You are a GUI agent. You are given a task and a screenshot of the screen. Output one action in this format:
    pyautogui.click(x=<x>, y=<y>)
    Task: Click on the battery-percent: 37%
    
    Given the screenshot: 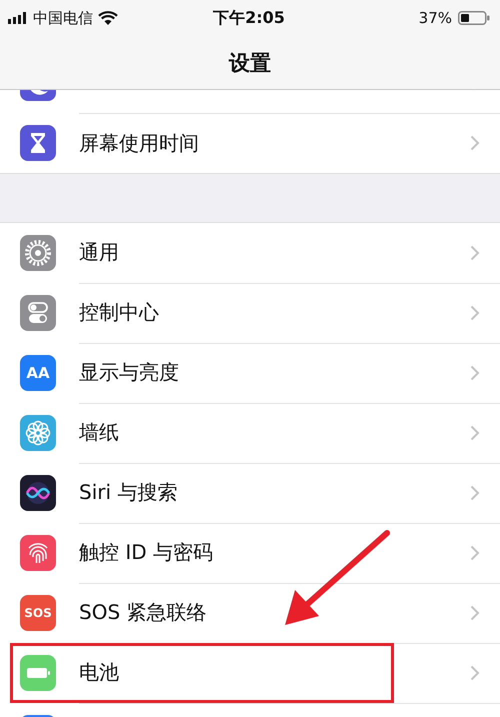 What is the action you would take?
    pyautogui.click(x=435, y=18)
    